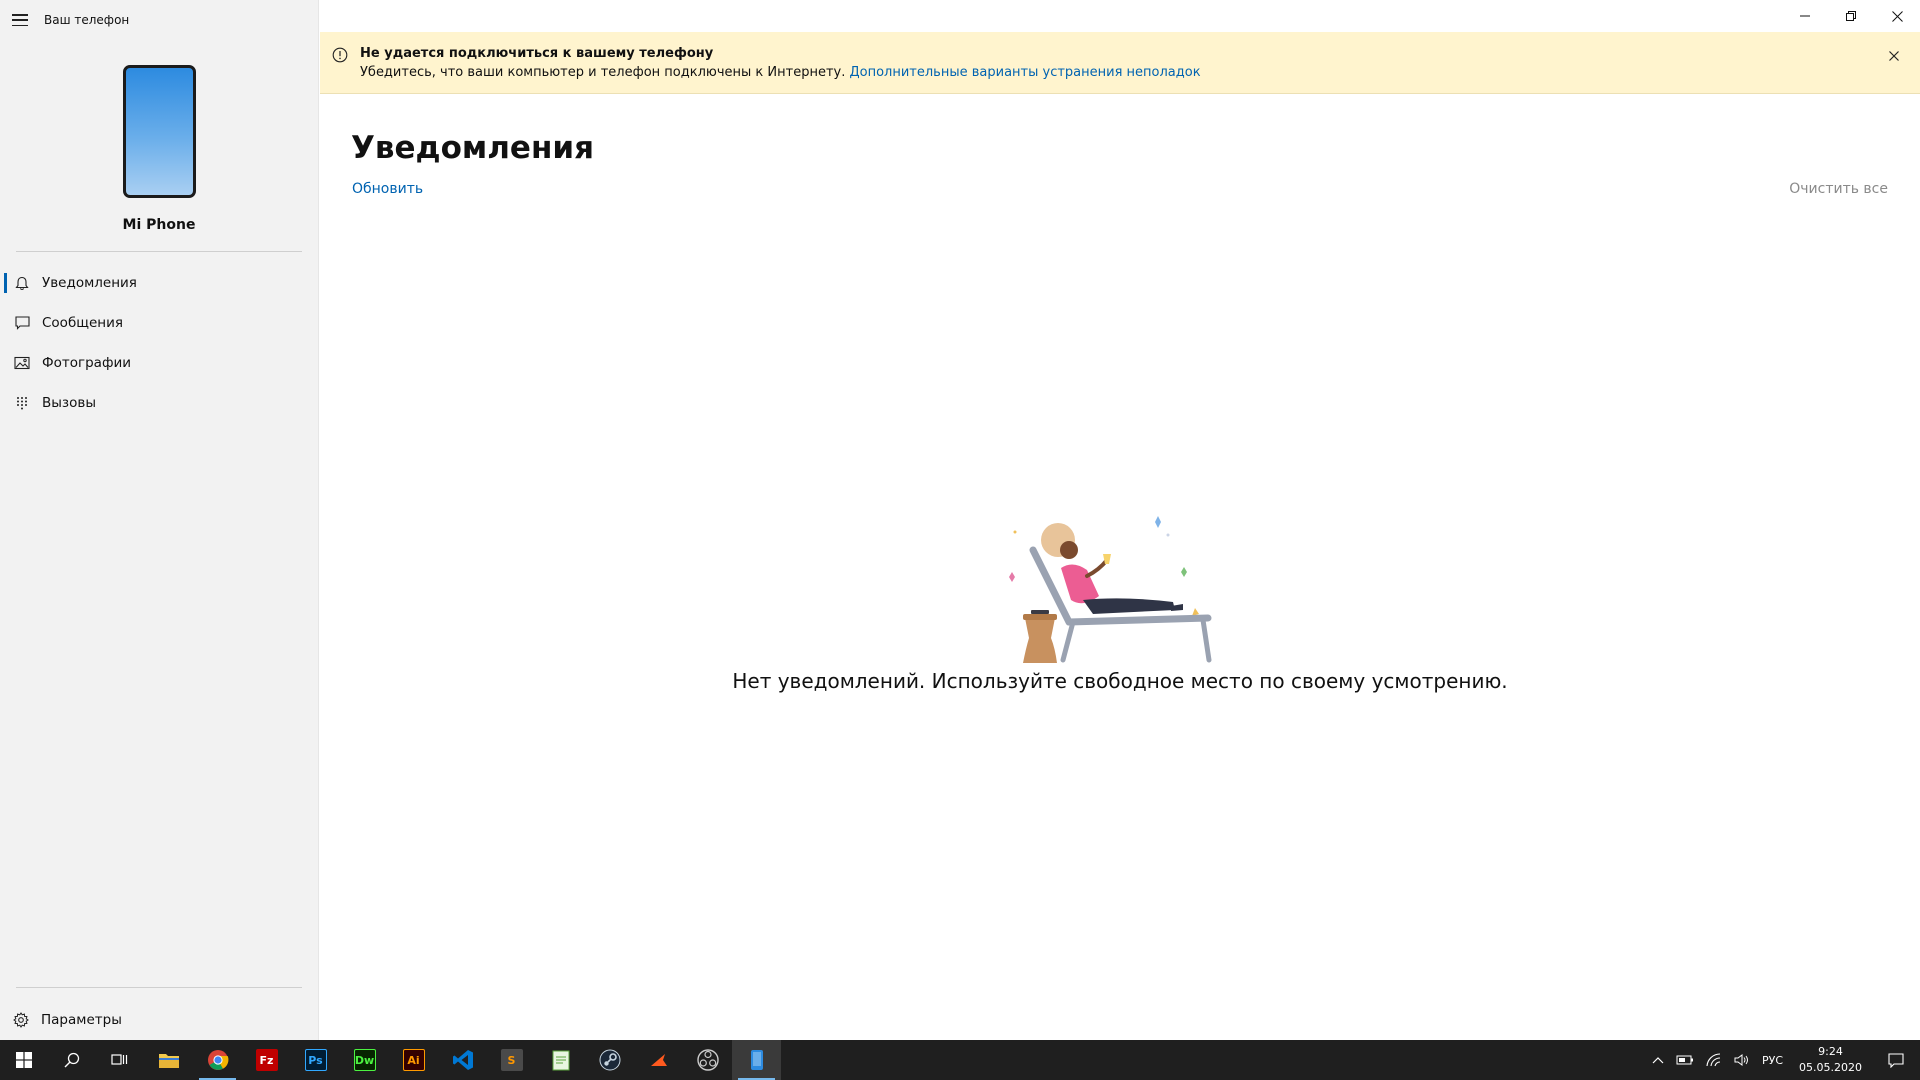 The width and height of the screenshot is (1920, 1080). I want to click on sidebar-nav: Уведомления Сообщения Фотографии Вызовы, so click(159, 343).